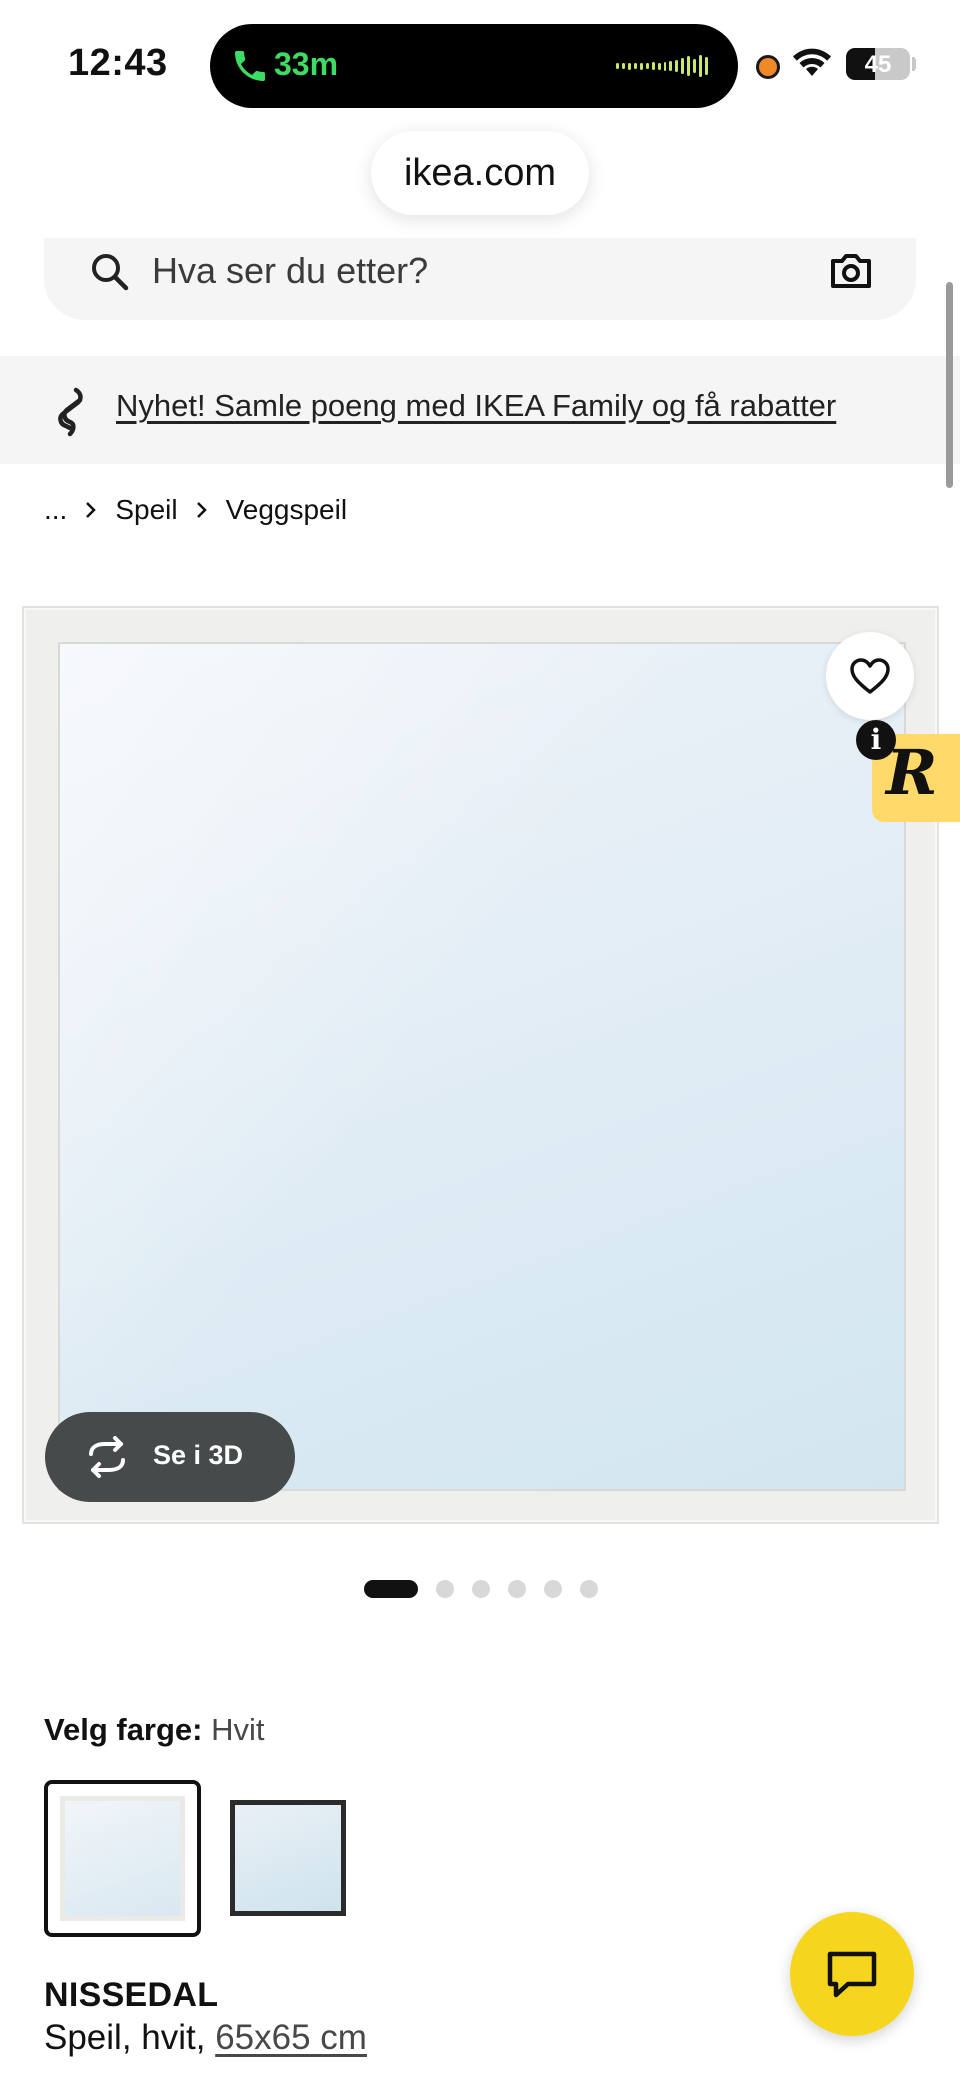 Image resolution: width=960 pixels, height=2081 pixels. Describe the element at coordinates (238, 1729) in the screenshot. I see `selected-color: Hvit` at that location.